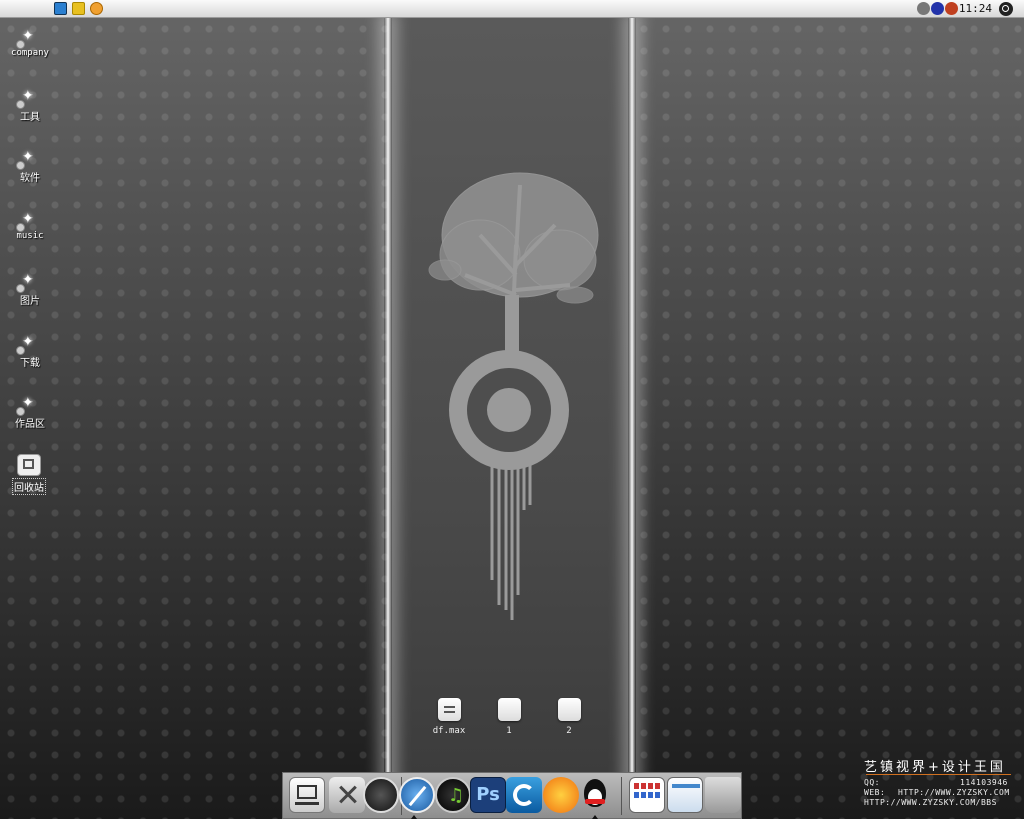 The width and height of the screenshot is (1024, 819). I want to click on menu-bar: 11:24, so click(512, 9).